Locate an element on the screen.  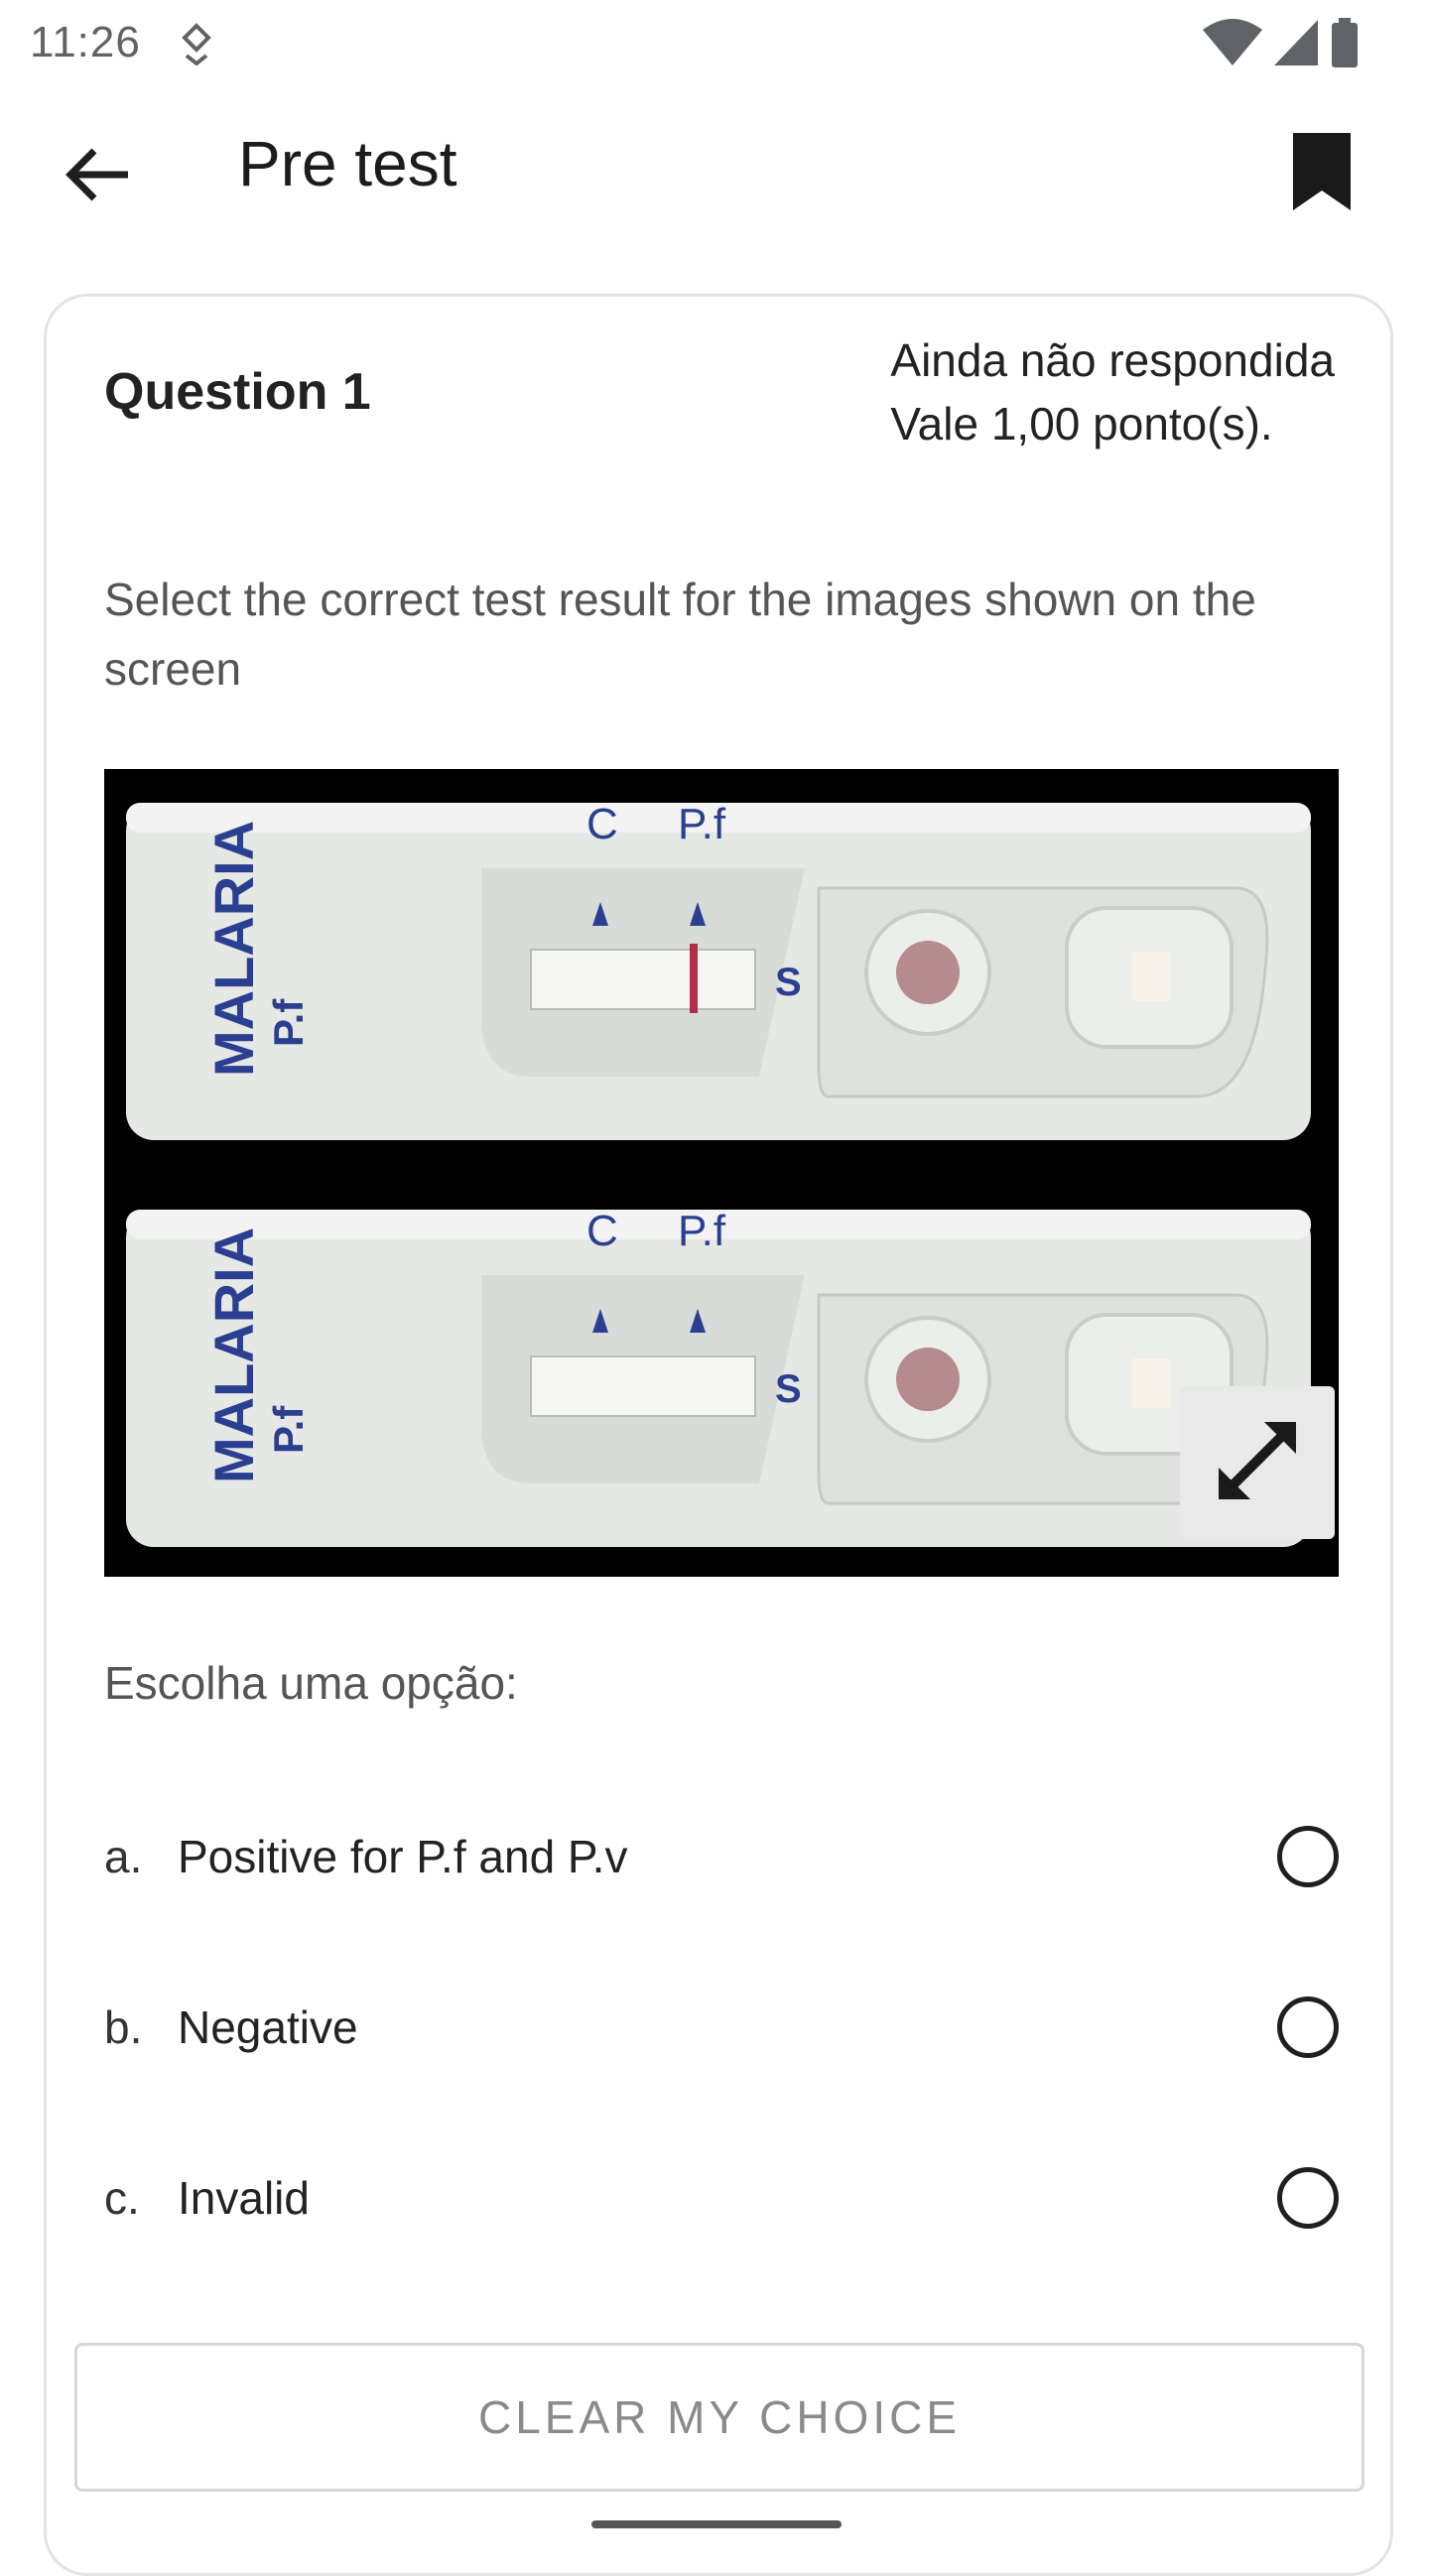
label-s-2: S is located at coordinates (788, 1389).